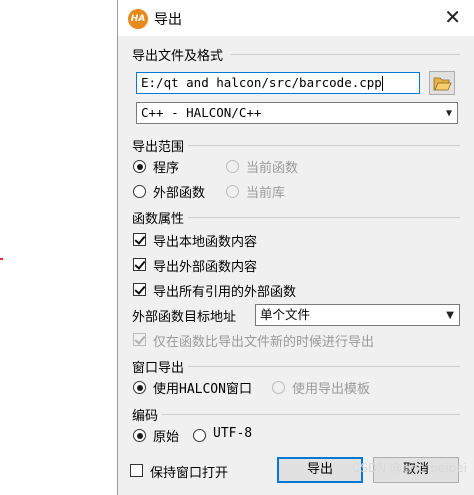 This screenshot has width=474, height=495. What do you see at coordinates (179, 193) in the screenshot?
I see `scope-external-functions-label: 外部函数` at bounding box center [179, 193].